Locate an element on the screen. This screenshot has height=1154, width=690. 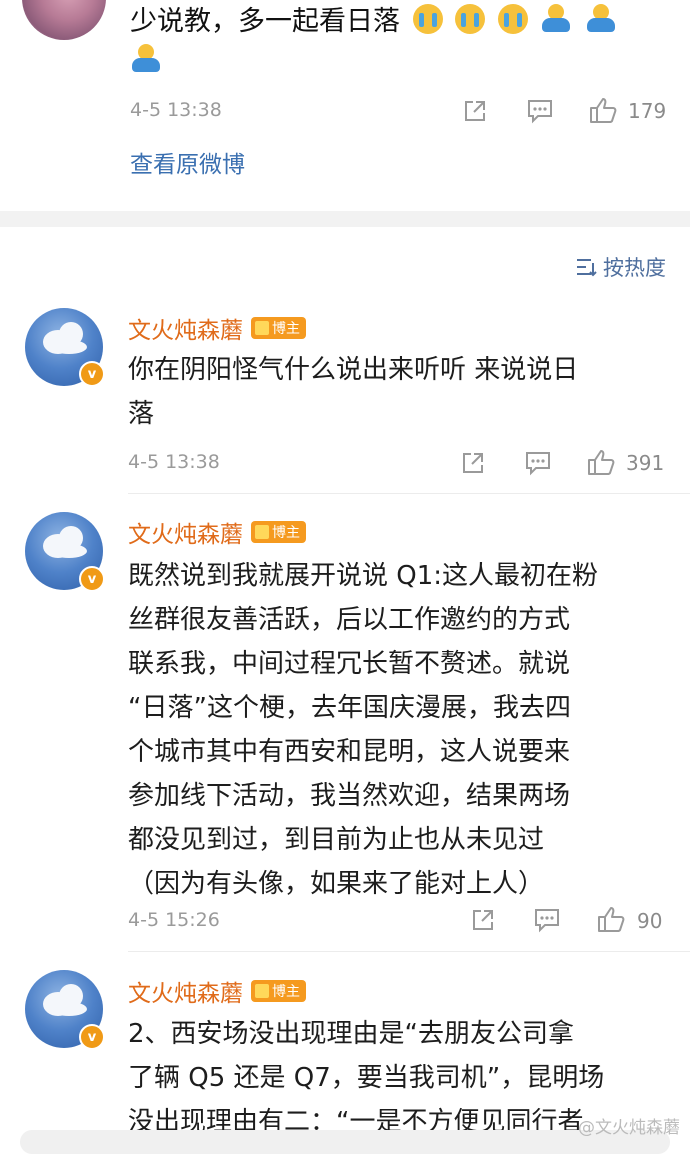
sort-icon is located at coordinates (587, 268).